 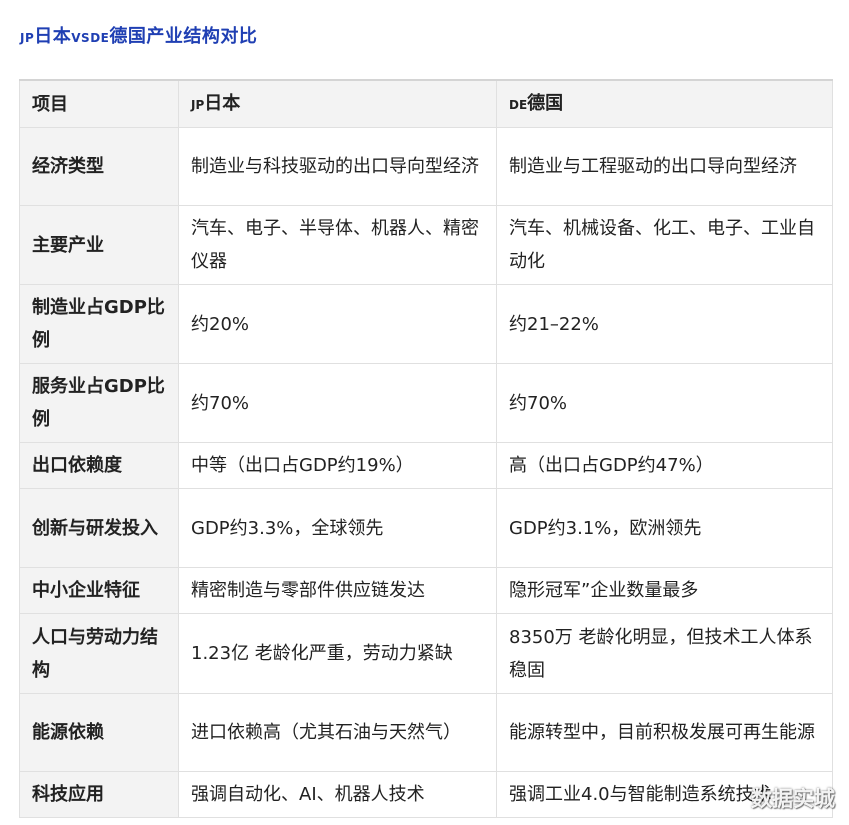 What do you see at coordinates (183, 36) in the screenshot?
I see `title-rest: 德国产业结构对比` at bounding box center [183, 36].